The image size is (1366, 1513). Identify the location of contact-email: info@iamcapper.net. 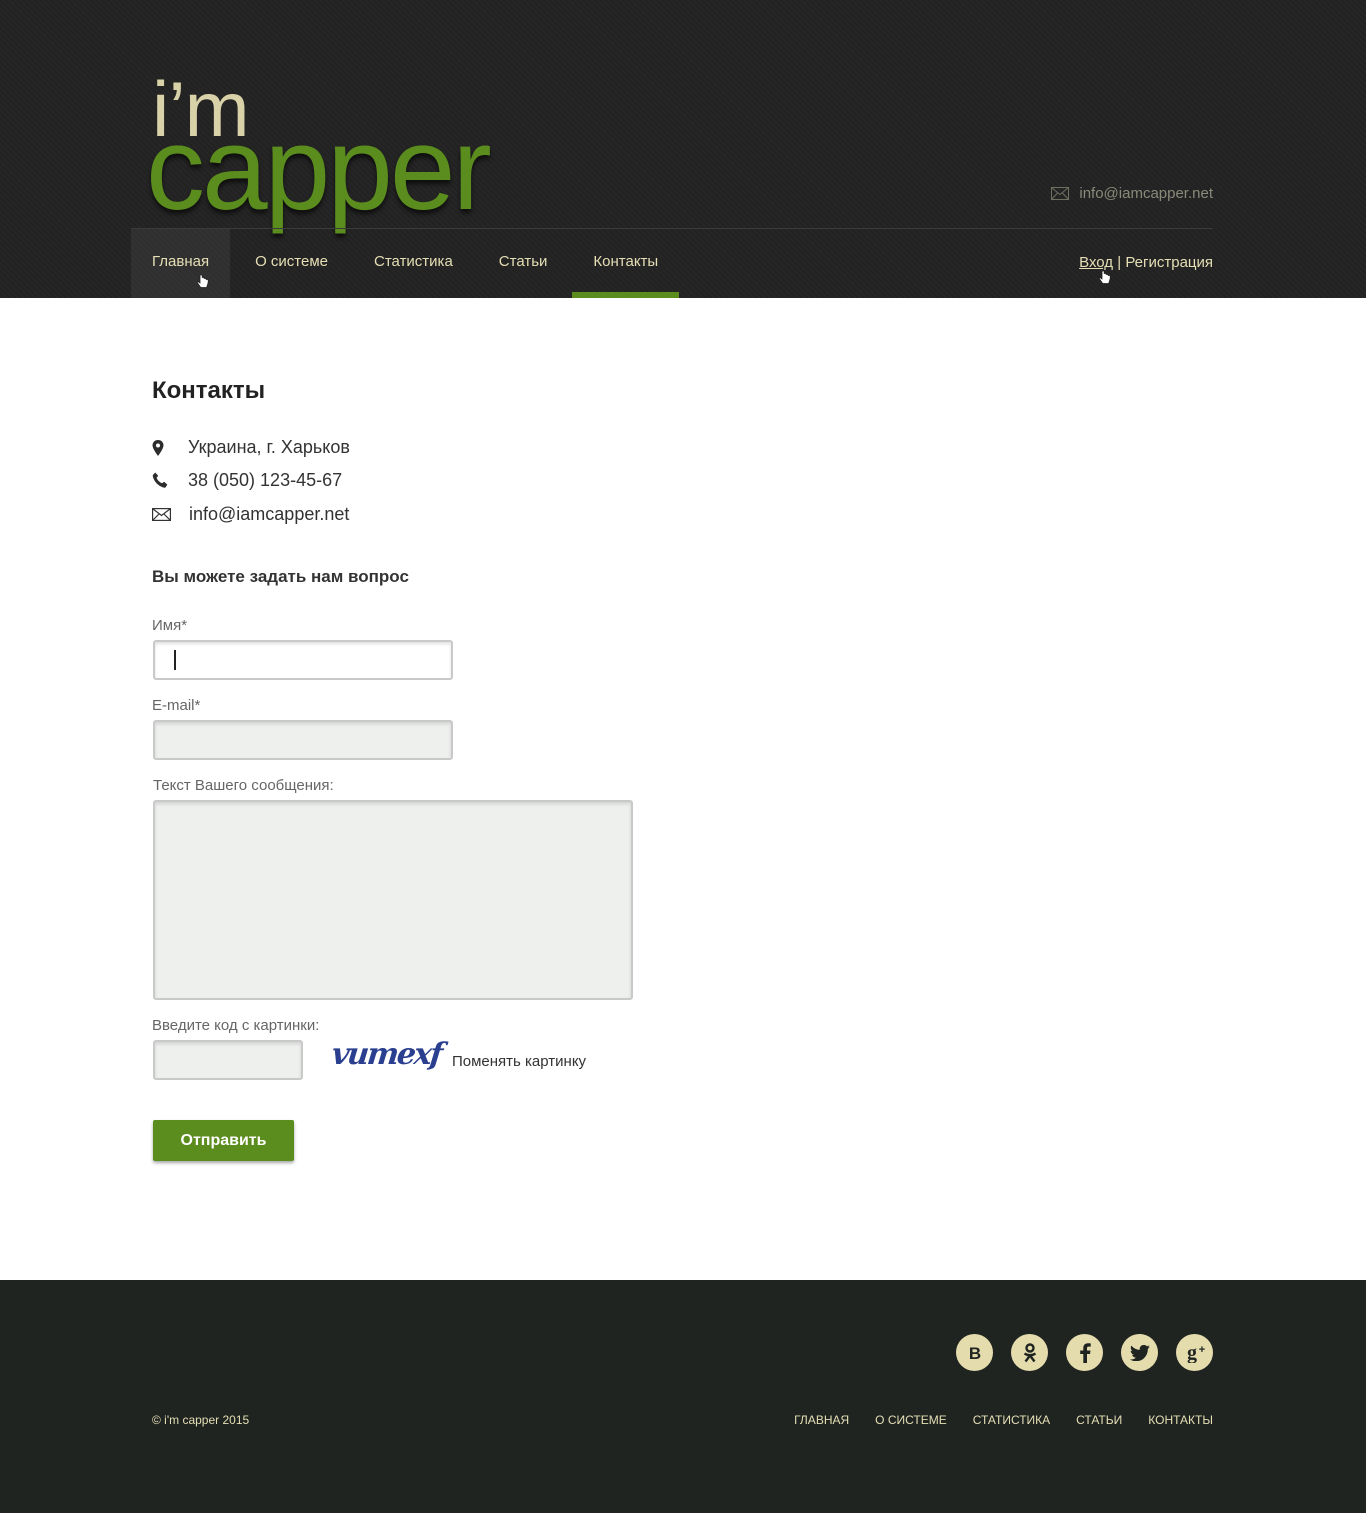
(250, 514).